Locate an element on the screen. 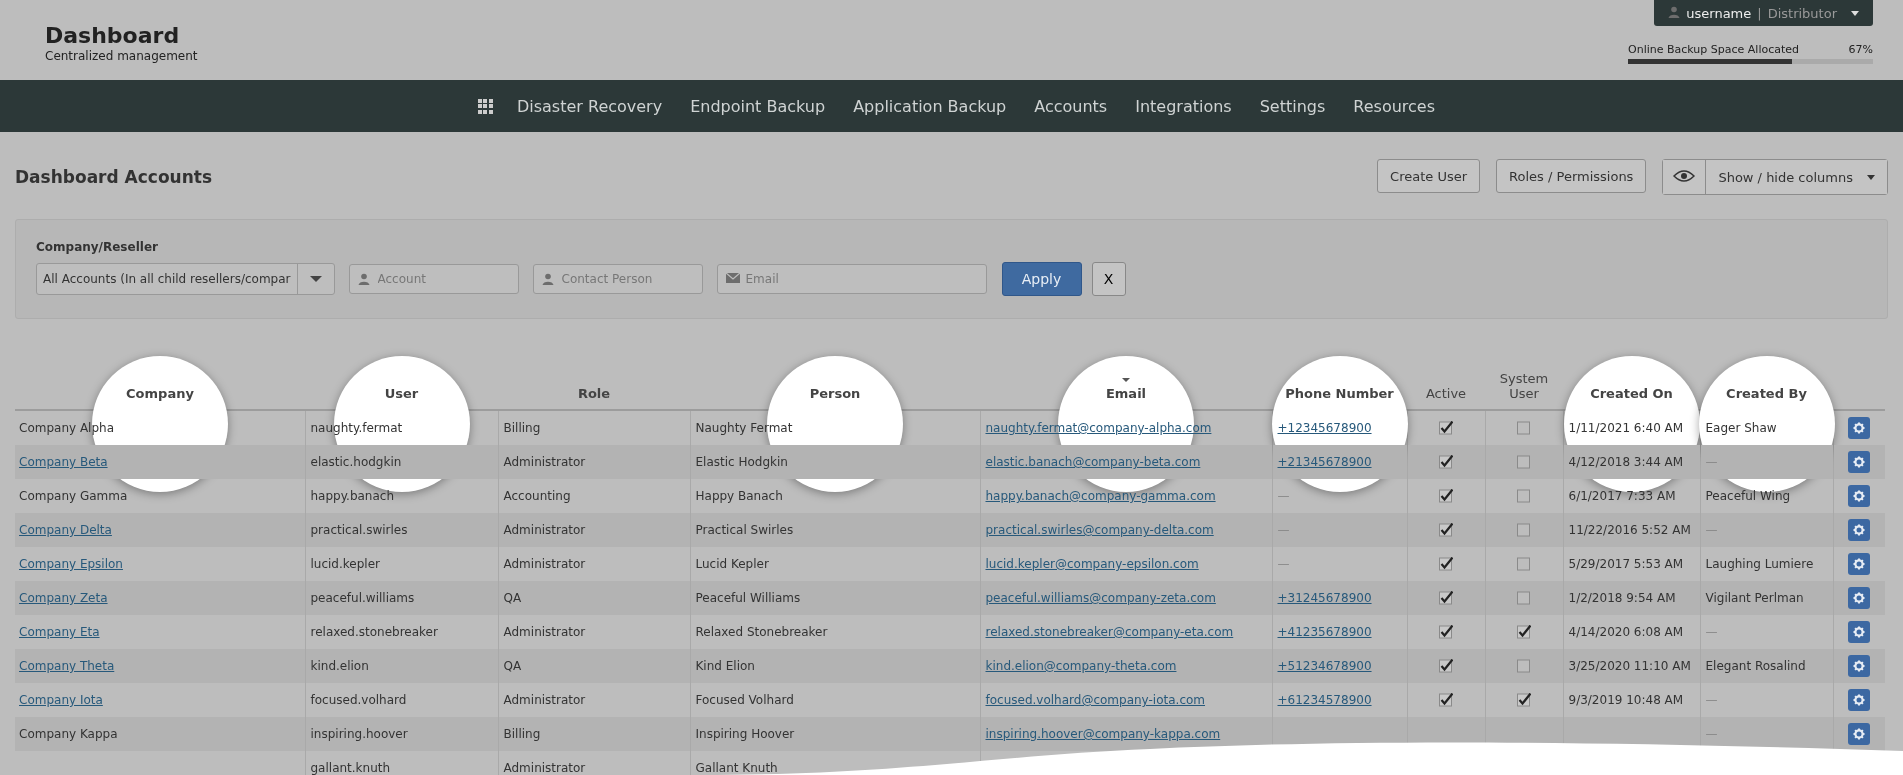 The image size is (1903, 775). phone-link: +12345678900 is located at coordinates (1324, 428).